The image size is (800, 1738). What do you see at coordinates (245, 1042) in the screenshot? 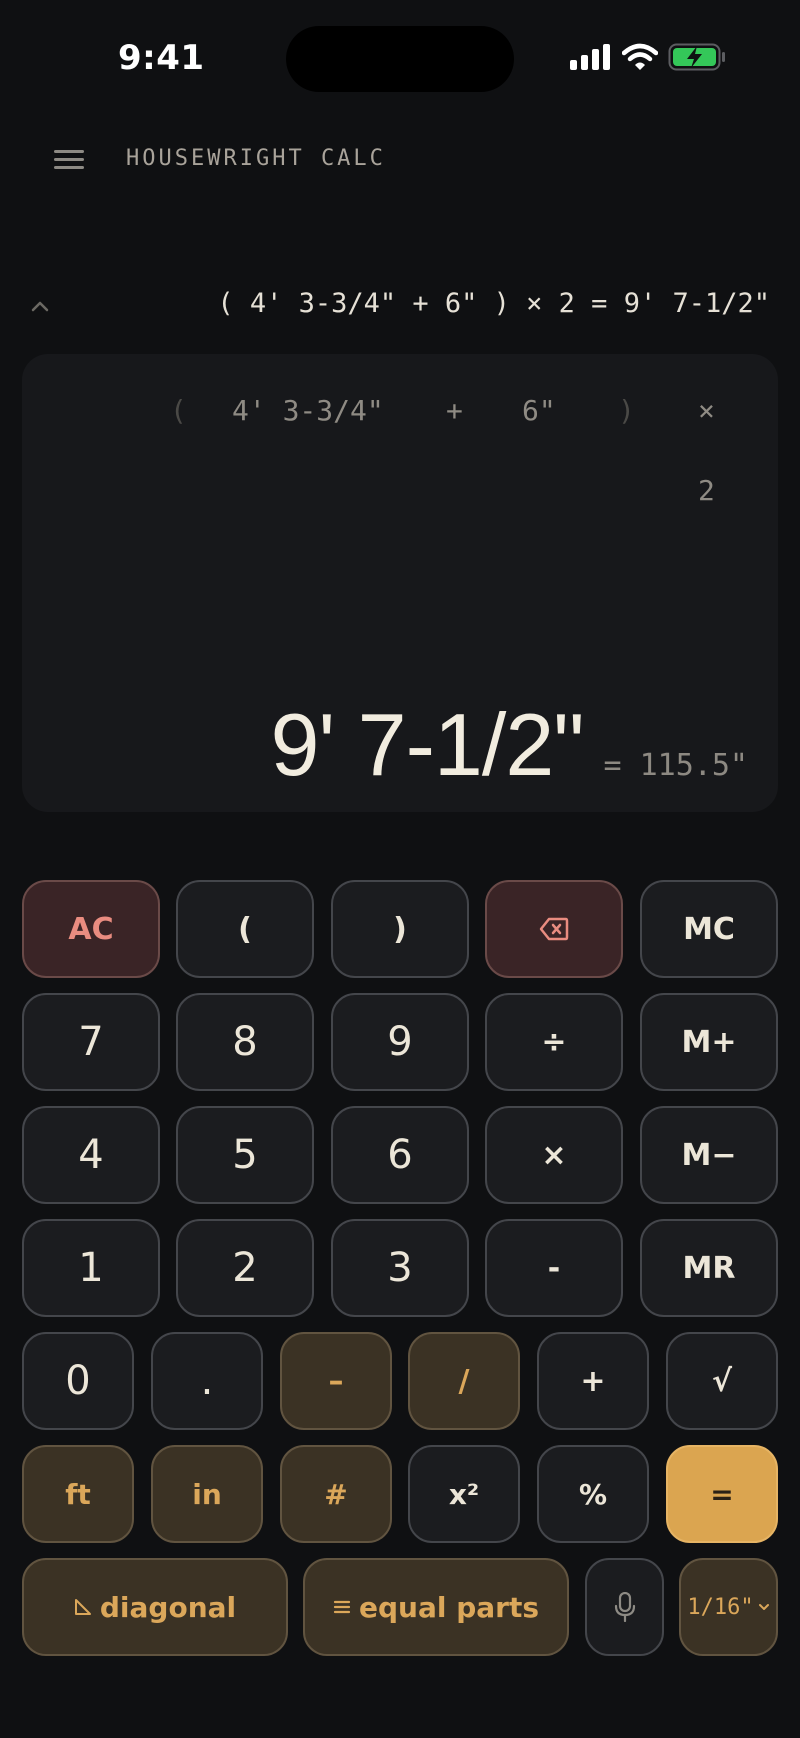
I see `digit-8-button: 8` at bounding box center [245, 1042].